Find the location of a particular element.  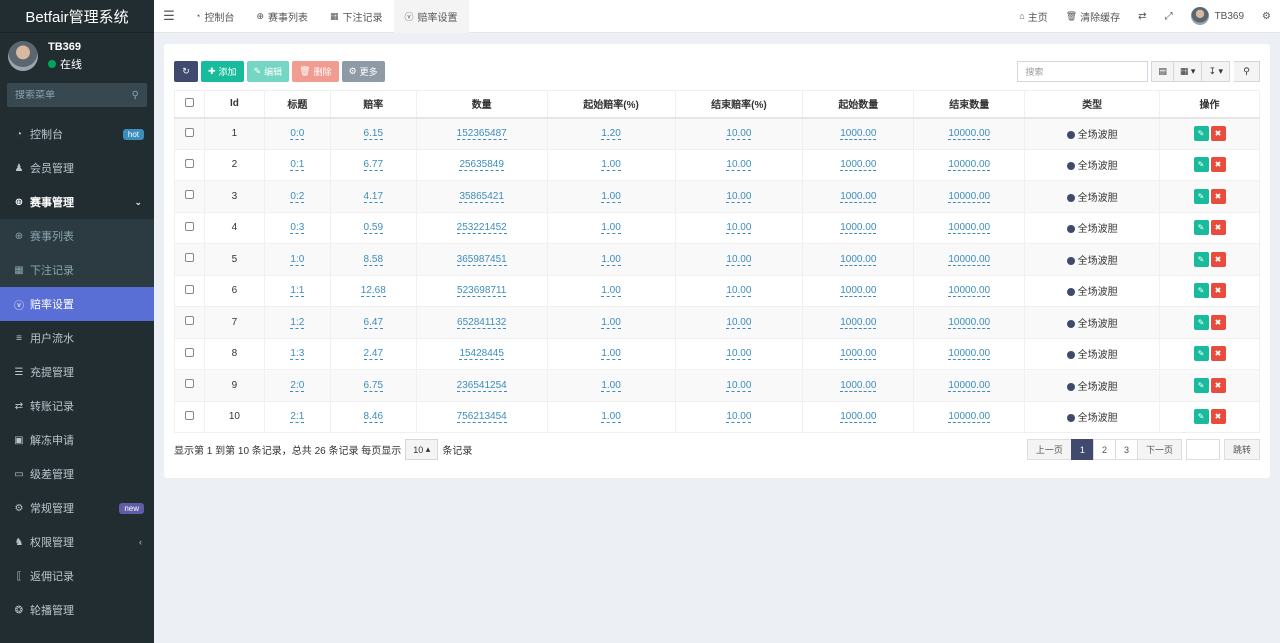

refresh-button: ↻ is located at coordinates (186, 71).